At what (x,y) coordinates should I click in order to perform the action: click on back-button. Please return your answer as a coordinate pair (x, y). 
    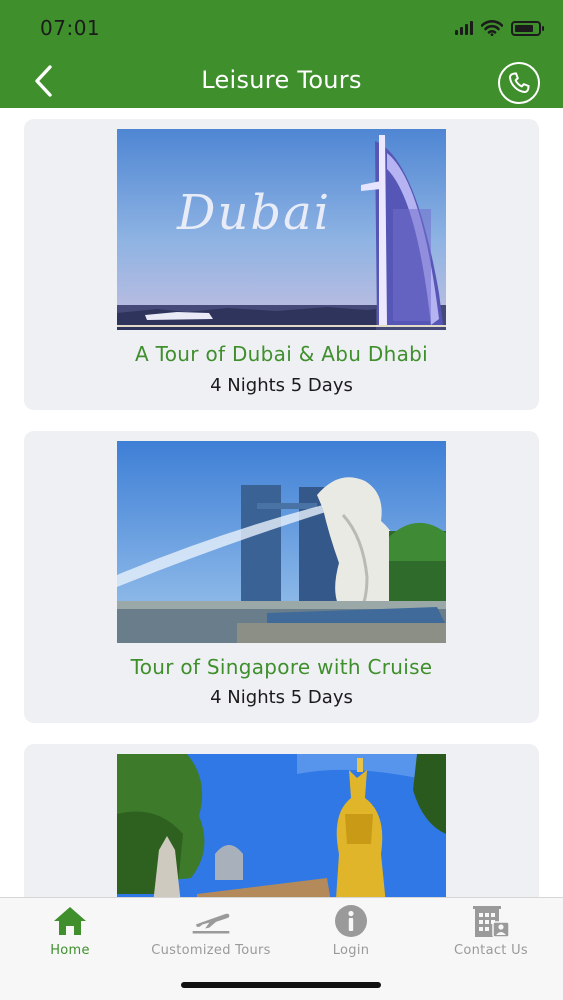
    Looking at the image, I should click on (43, 81).